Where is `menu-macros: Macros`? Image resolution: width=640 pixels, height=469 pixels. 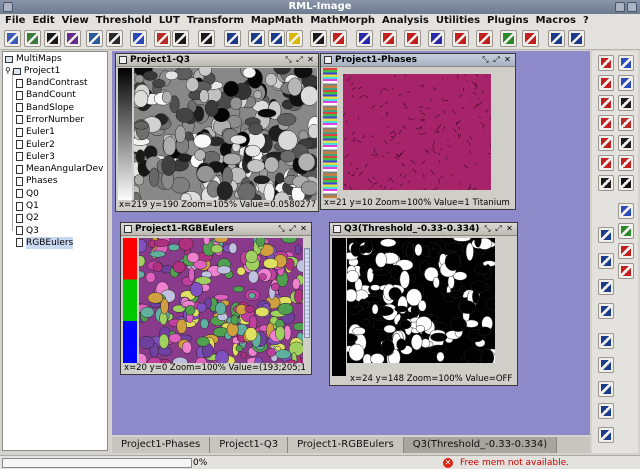 menu-macros: Macros is located at coordinates (556, 21).